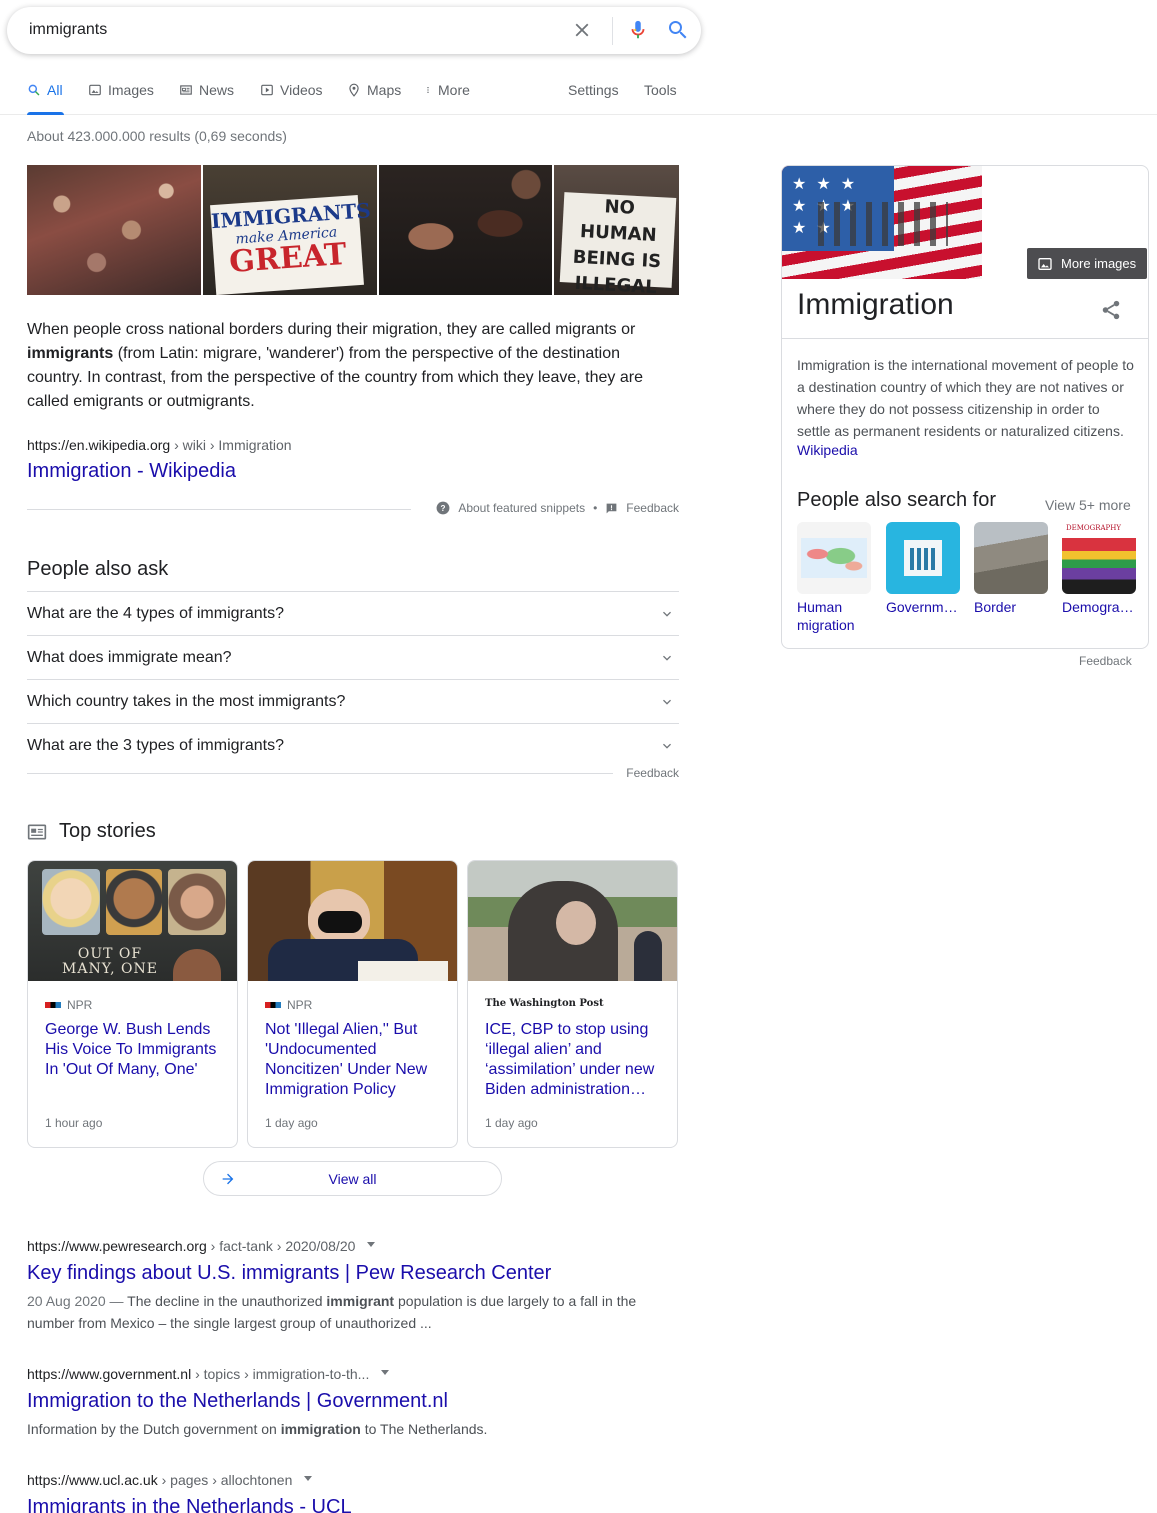  I want to click on feedback-link: Feedback, so click(652, 508).